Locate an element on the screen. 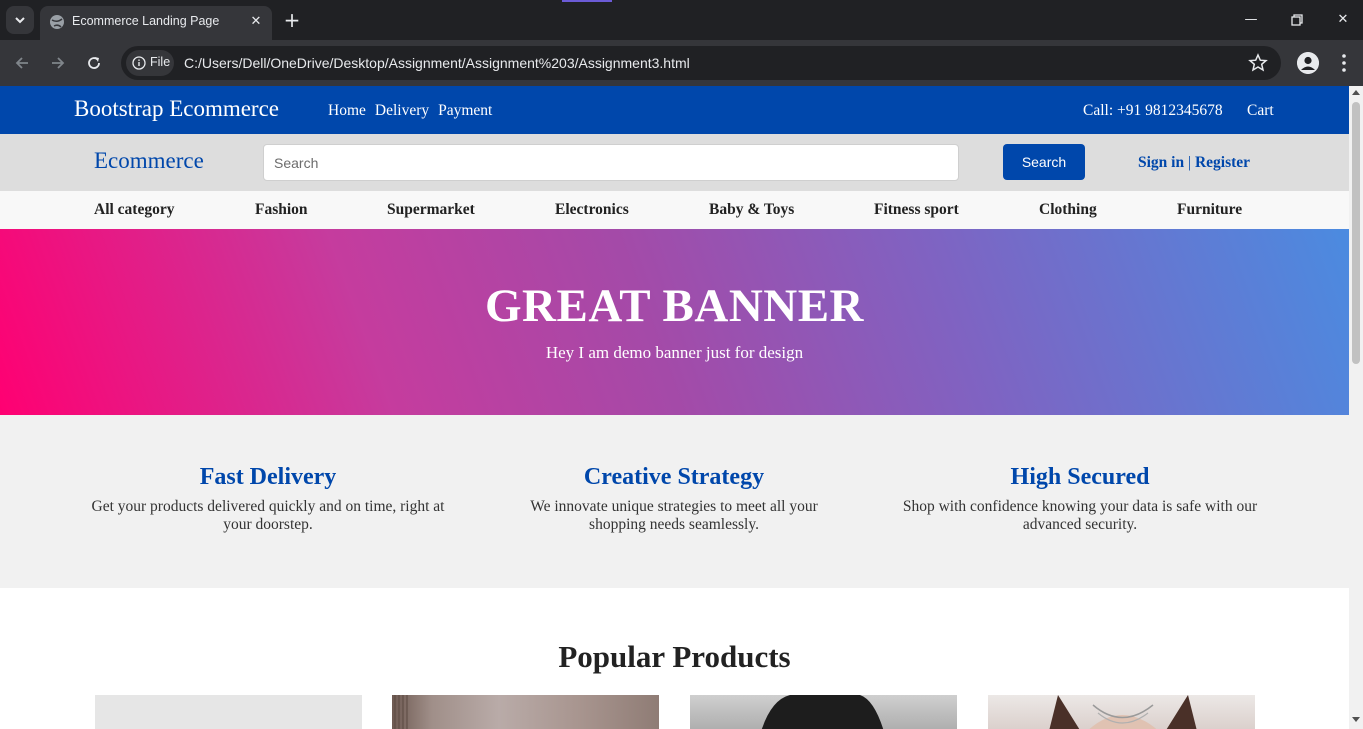  category-supermarket: Supermarket is located at coordinates (431, 210).